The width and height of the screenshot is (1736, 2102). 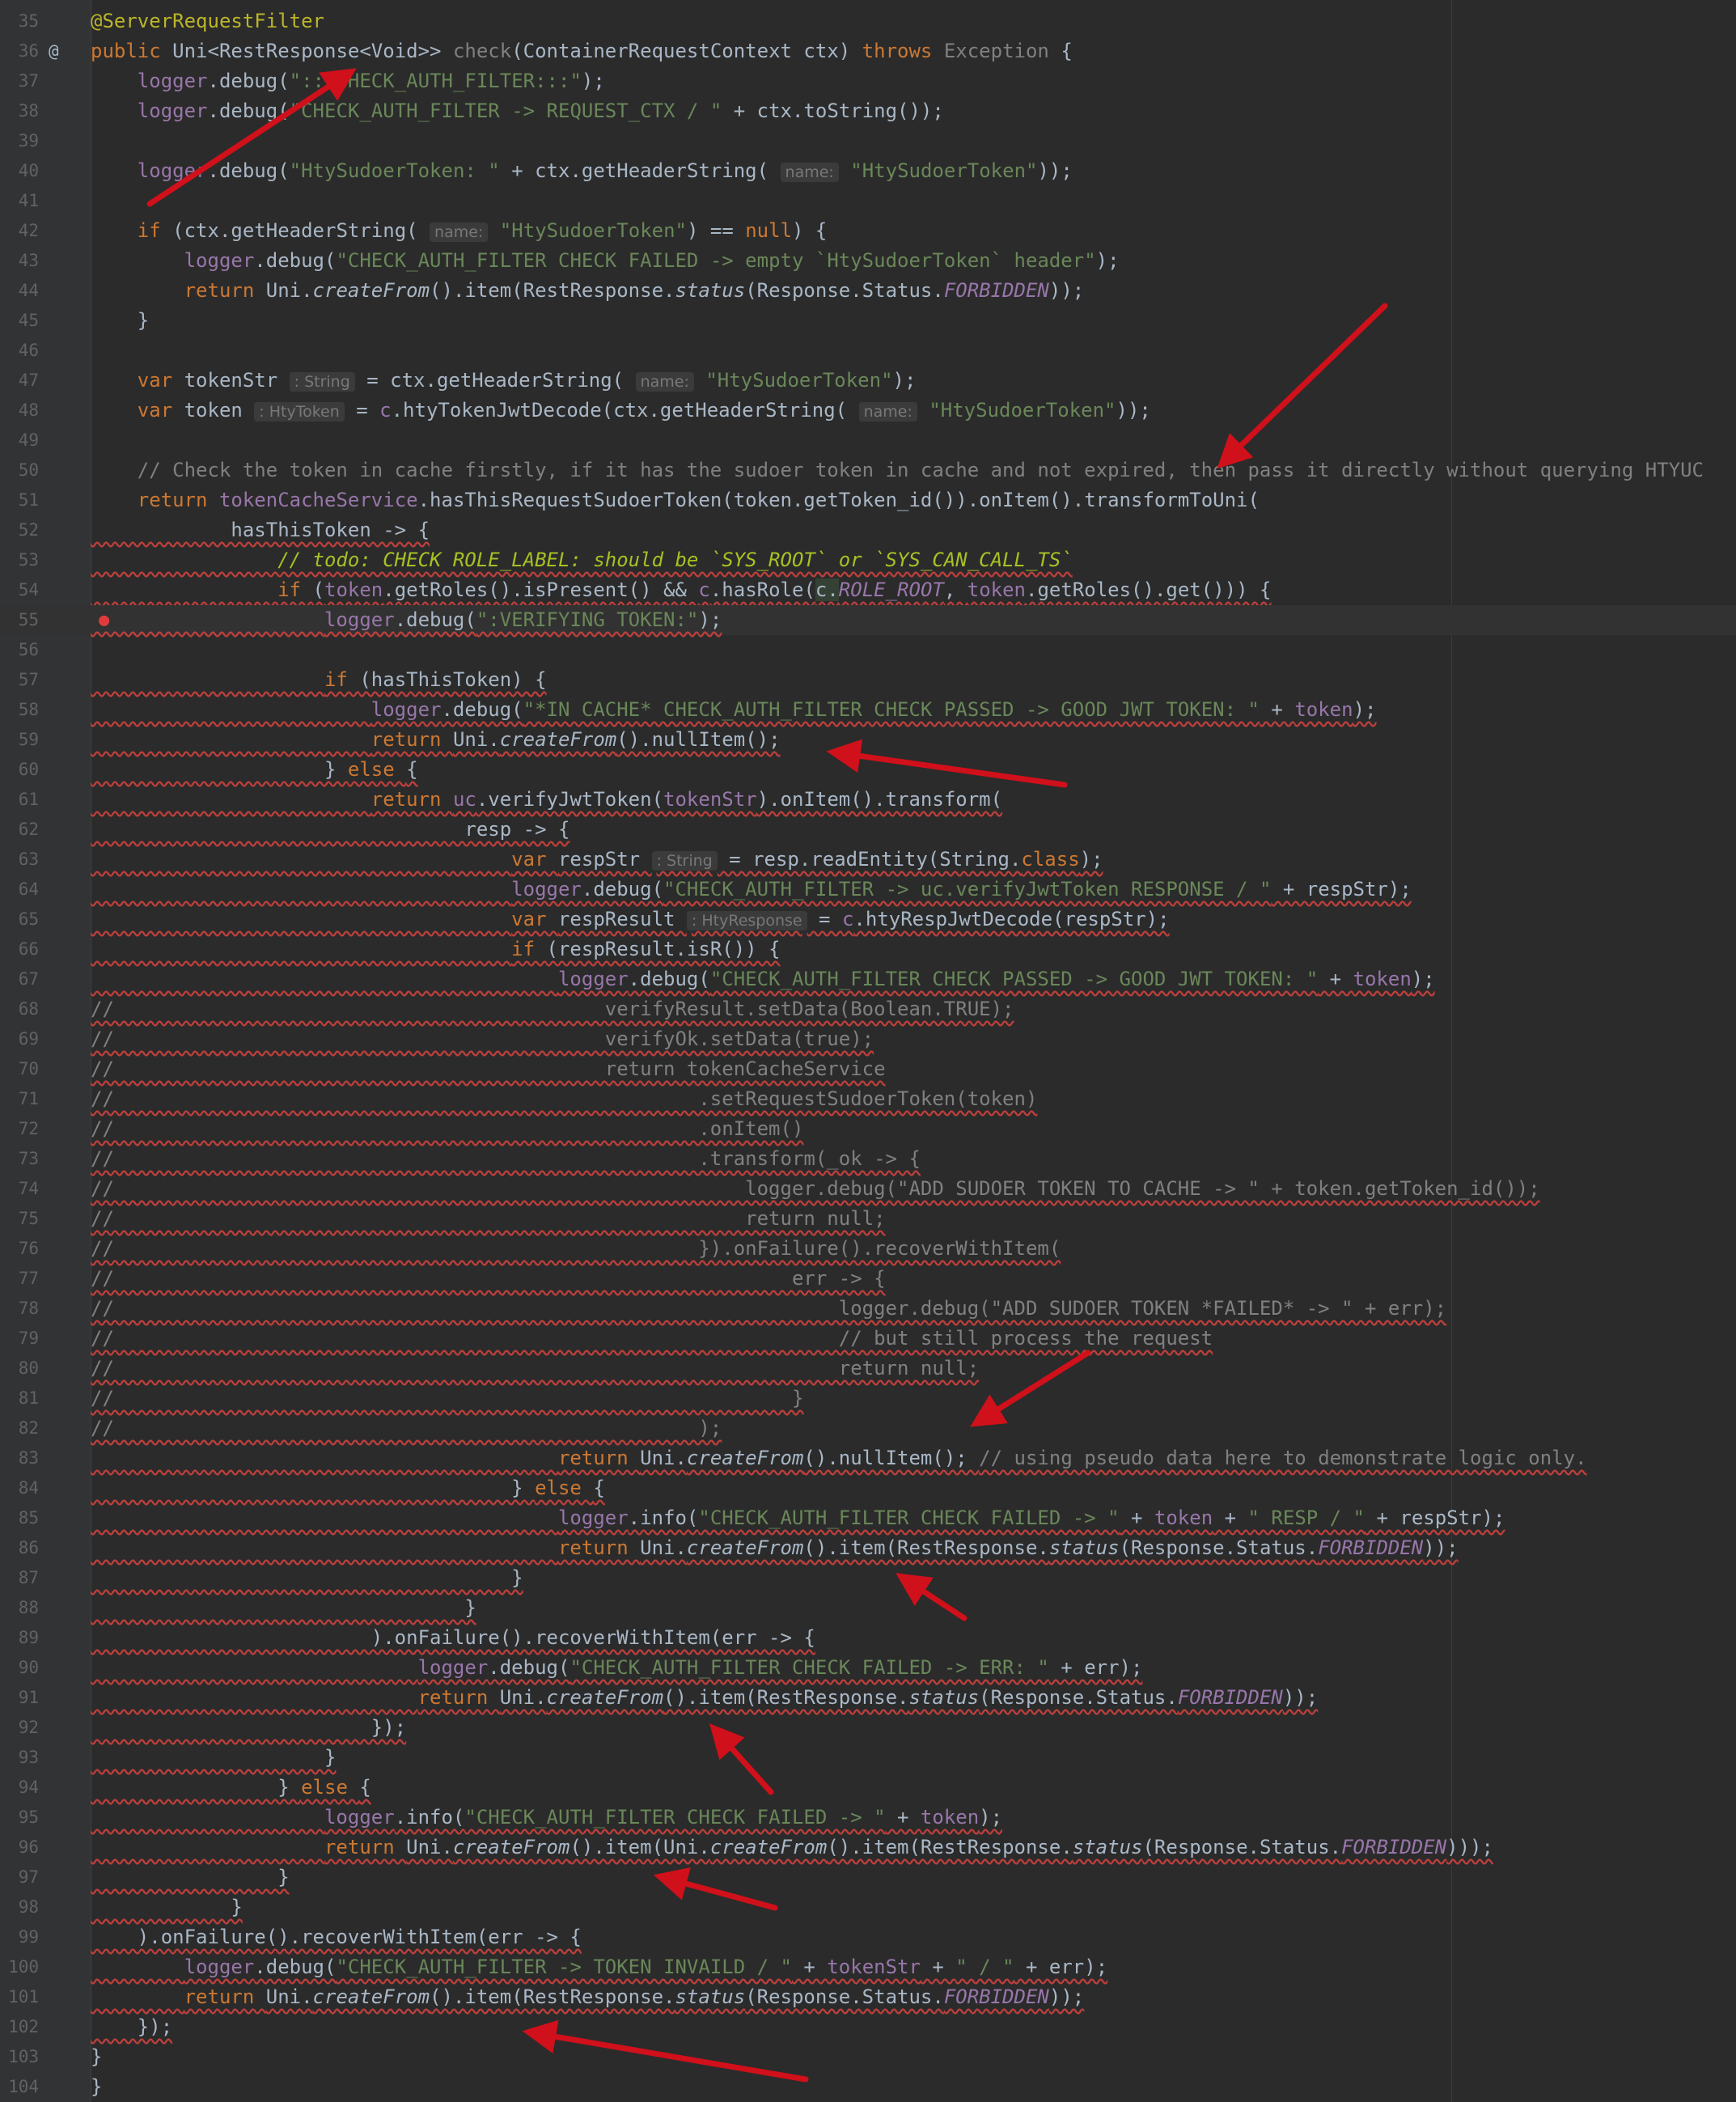 I want to click on code-line: 70 // return tokenCacheService, so click(x=868, y=1069).